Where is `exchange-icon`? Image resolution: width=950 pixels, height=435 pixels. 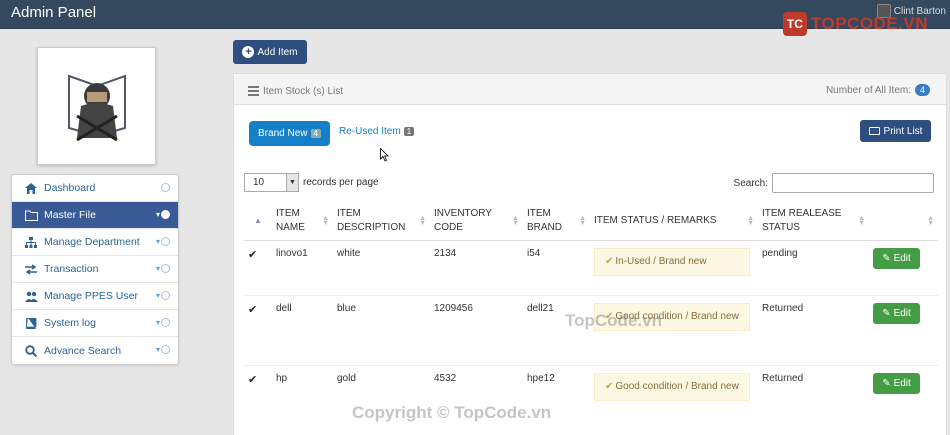
exchange-icon is located at coordinates (31, 269).